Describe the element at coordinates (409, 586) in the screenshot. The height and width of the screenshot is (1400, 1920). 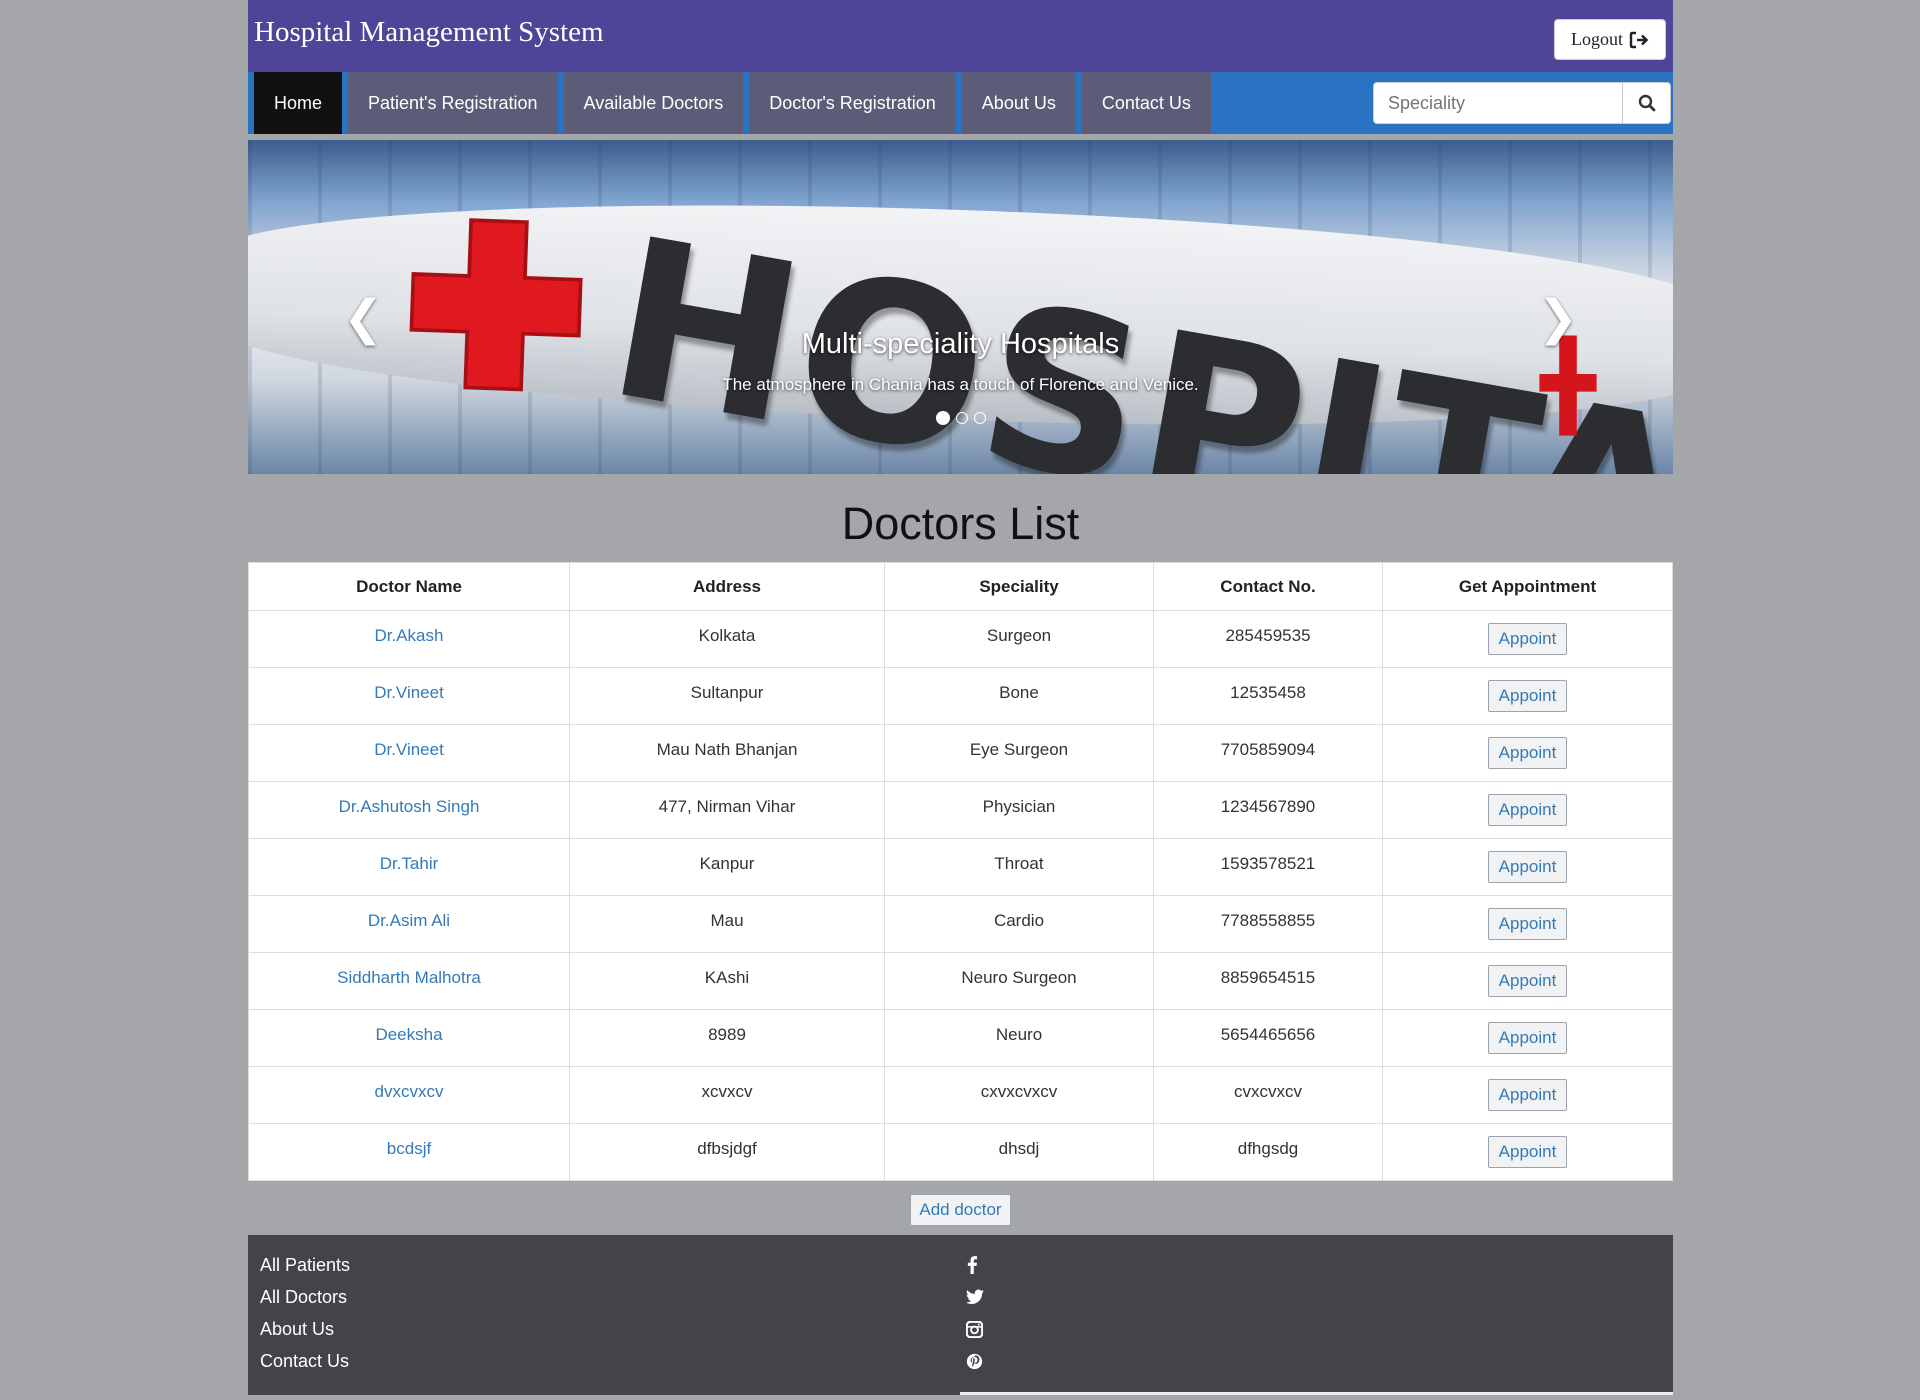
I see `column-header: Doctor Name` at that location.